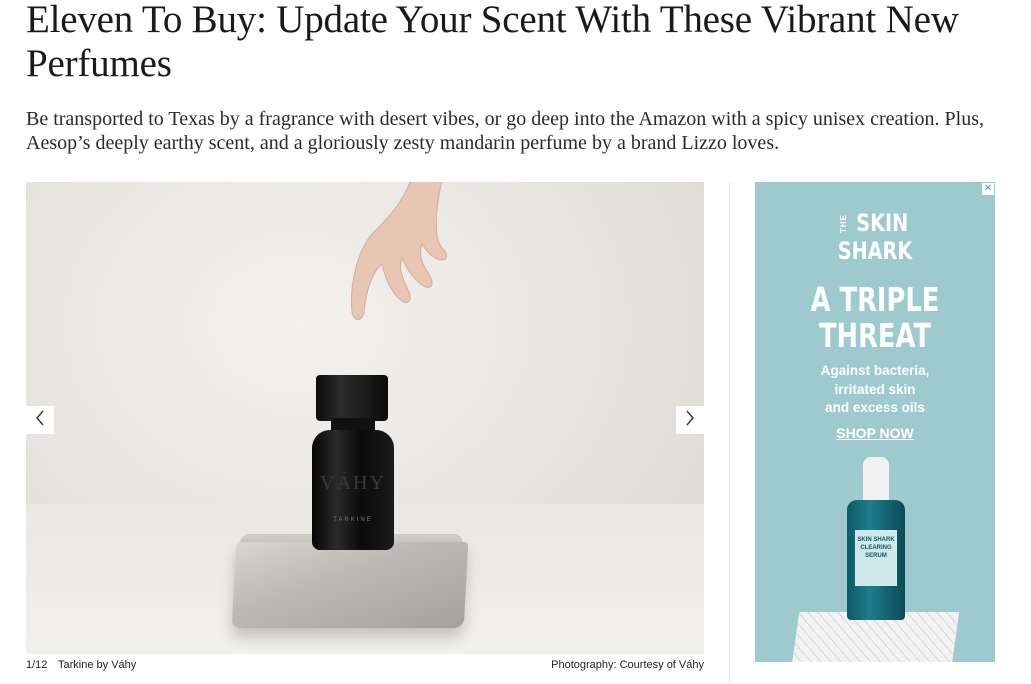 The image size is (1031, 684). What do you see at coordinates (876, 540) in the screenshot?
I see `ad-product-brand: SKIN SHARK` at bounding box center [876, 540].